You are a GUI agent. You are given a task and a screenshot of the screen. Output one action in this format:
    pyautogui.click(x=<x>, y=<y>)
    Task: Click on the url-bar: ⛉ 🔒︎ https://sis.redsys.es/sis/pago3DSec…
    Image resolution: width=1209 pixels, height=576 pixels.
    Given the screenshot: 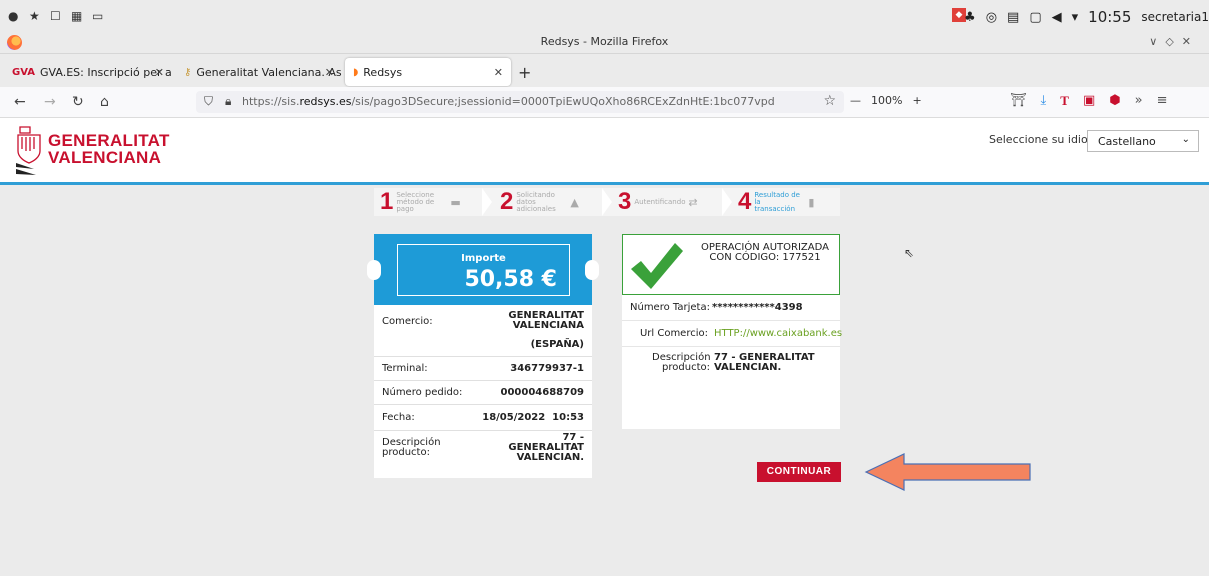 What is the action you would take?
    pyautogui.click(x=520, y=102)
    